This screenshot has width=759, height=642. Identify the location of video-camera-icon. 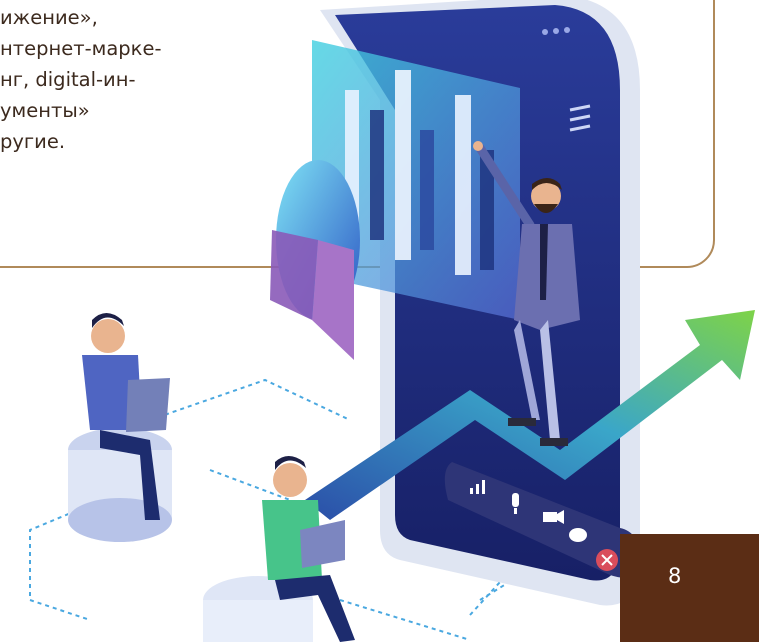
(553, 517).